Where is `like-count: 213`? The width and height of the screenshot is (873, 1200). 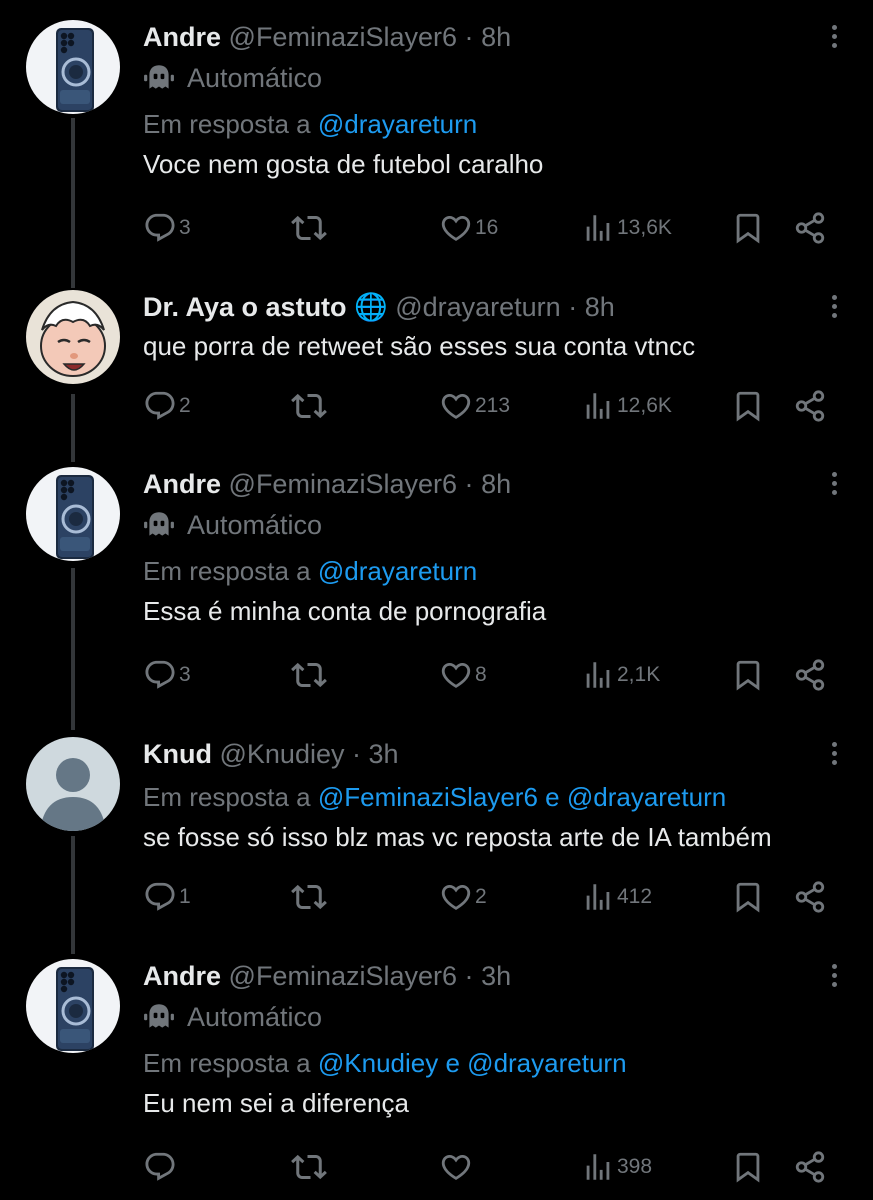
like-count: 213 is located at coordinates (493, 405).